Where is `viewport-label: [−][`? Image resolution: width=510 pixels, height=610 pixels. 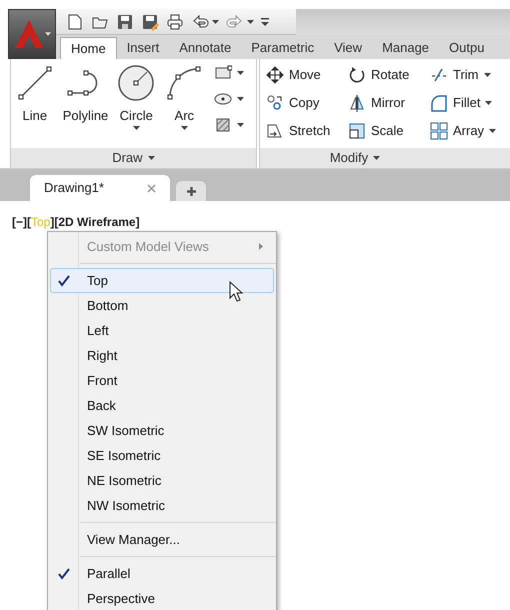 viewport-label: [−][ is located at coordinates (21, 222).